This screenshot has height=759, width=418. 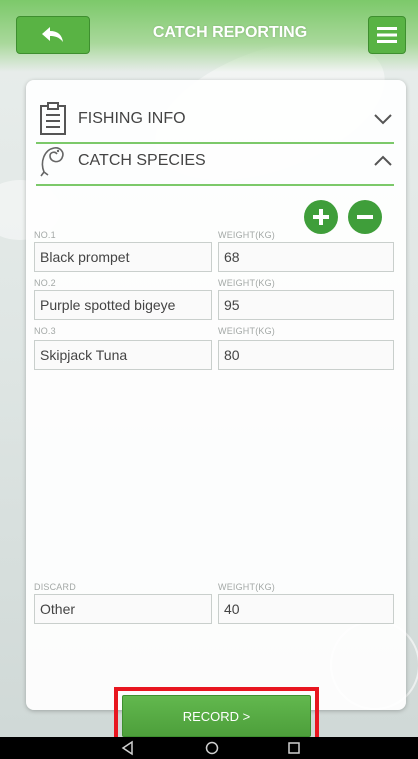 What do you see at coordinates (45, 235) in the screenshot?
I see `row-number-label: NO.1` at bounding box center [45, 235].